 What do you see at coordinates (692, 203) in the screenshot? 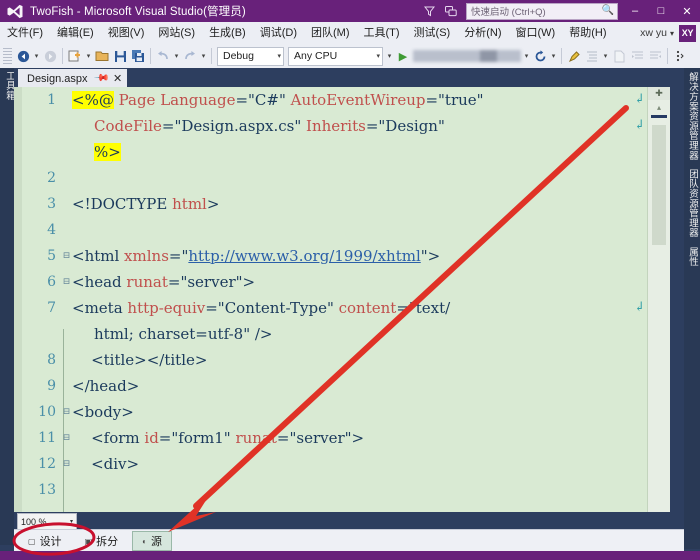
I see `dock-item-team-explorer: 团队资源管理器` at bounding box center [692, 203].